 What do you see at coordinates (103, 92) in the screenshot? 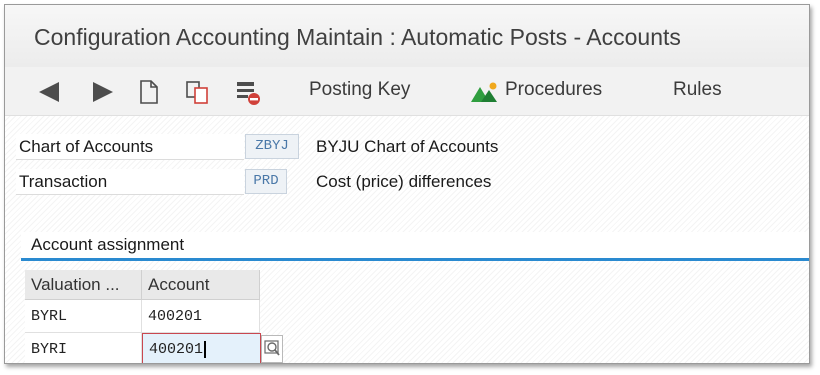
I see `forward-arrow-icon` at bounding box center [103, 92].